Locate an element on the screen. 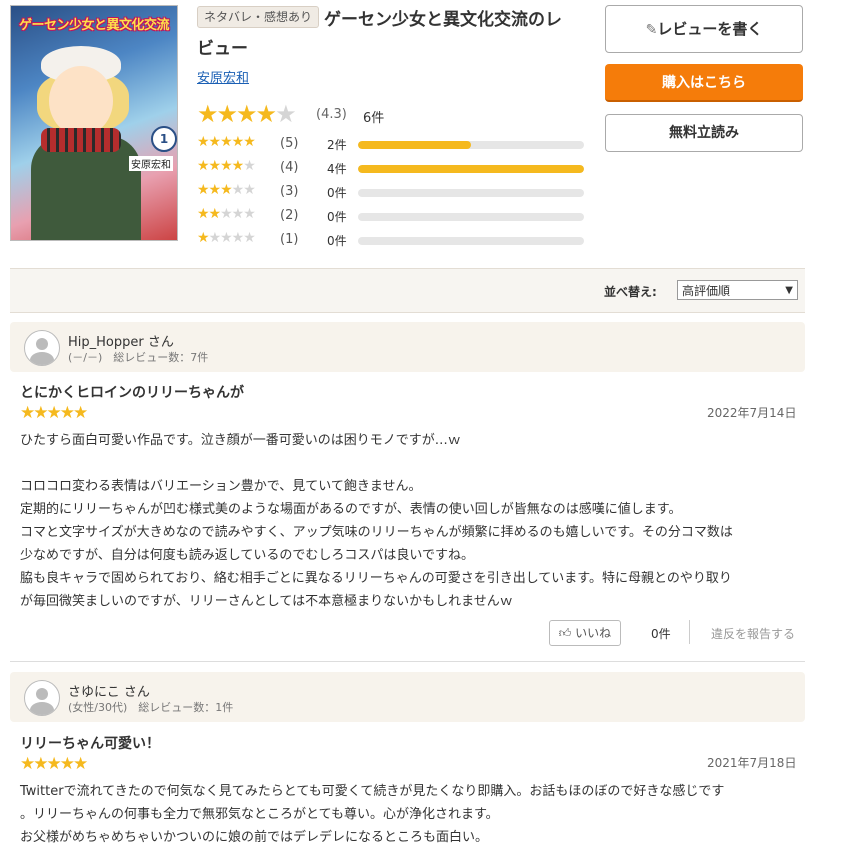  distribution-level: (4) is located at coordinates (289, 167).